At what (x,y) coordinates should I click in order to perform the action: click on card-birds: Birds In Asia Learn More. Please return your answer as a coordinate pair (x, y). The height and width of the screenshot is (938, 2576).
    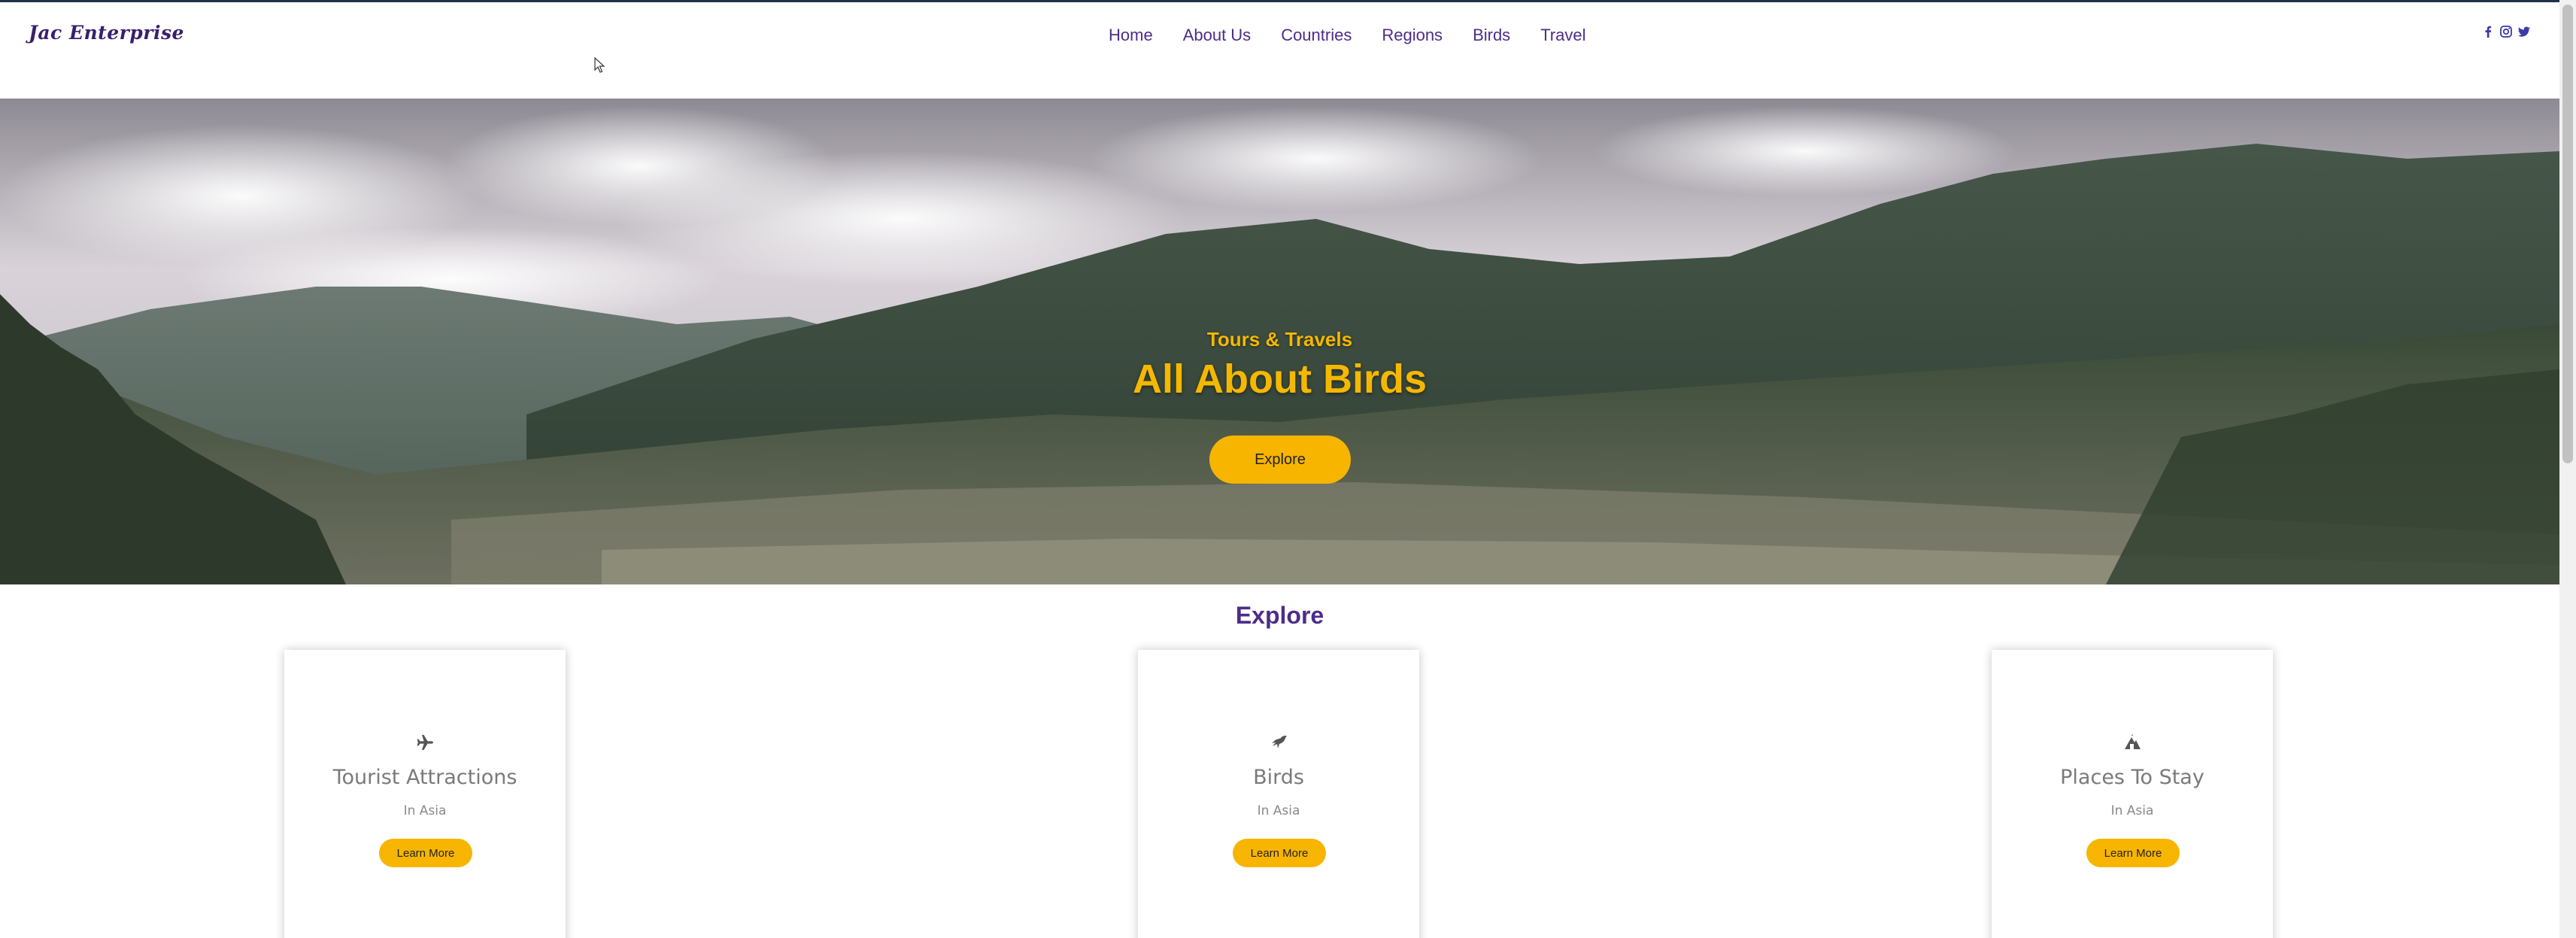
    Looking at the image, I should click on (1278, 794).